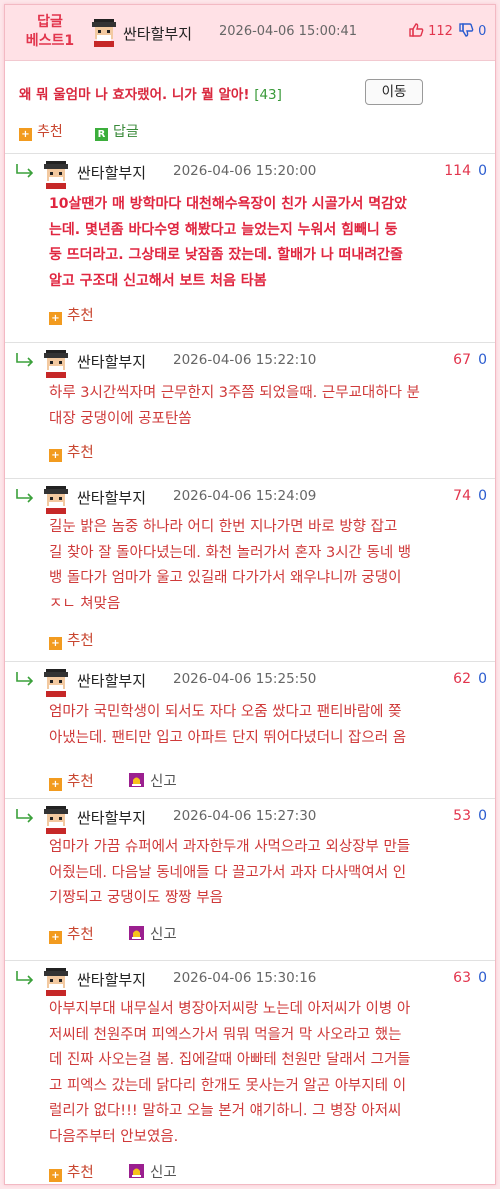 This screenshot has width=500, height=1189. I want to click on reply-body-line: 길 찾아 잘 돌아다녔는데. 화천 놀러가서 혼자 3시간 동네 뱅, so click(230, 552).